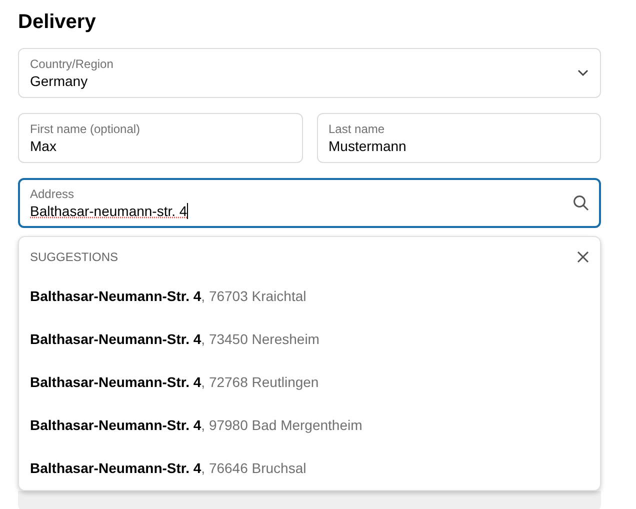  What do you see at coordinates (175, 339) in the screenshot?
I see `suggestion-item: Balthasar-Neumann-Str. 4, 73450 Neresheim` at bounding box center [175, 339].